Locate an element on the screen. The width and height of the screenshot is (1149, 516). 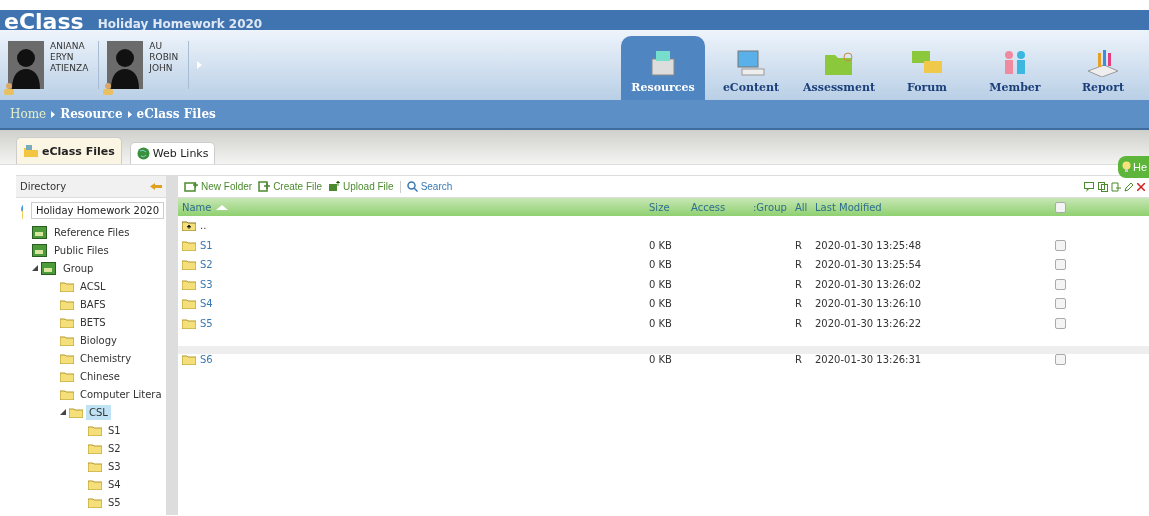
copy-icon is located at coordinates (1103, 186).